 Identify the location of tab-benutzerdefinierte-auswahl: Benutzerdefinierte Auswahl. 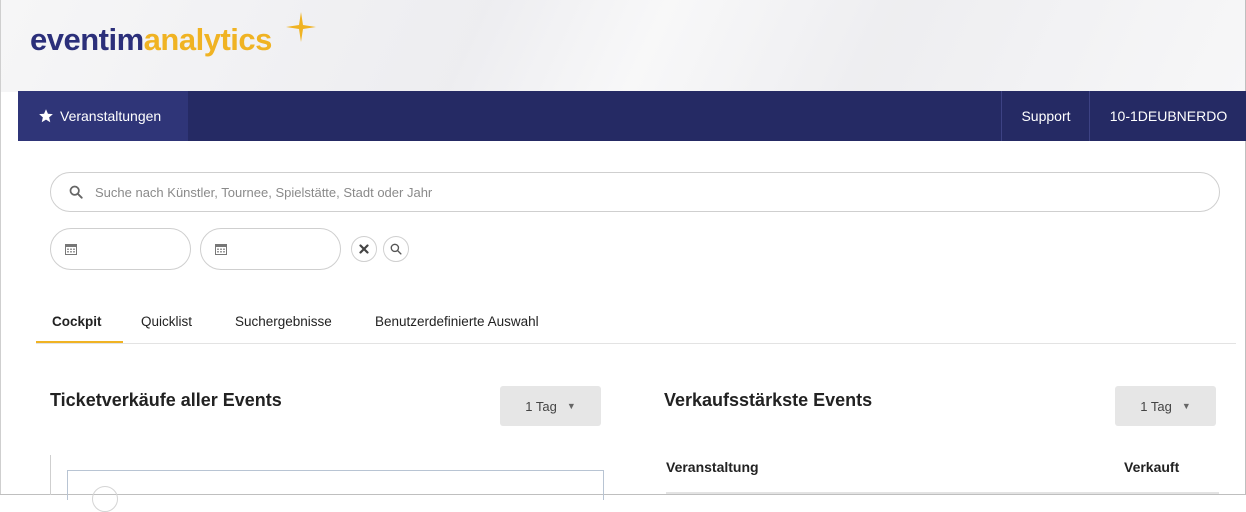
(457, 328).